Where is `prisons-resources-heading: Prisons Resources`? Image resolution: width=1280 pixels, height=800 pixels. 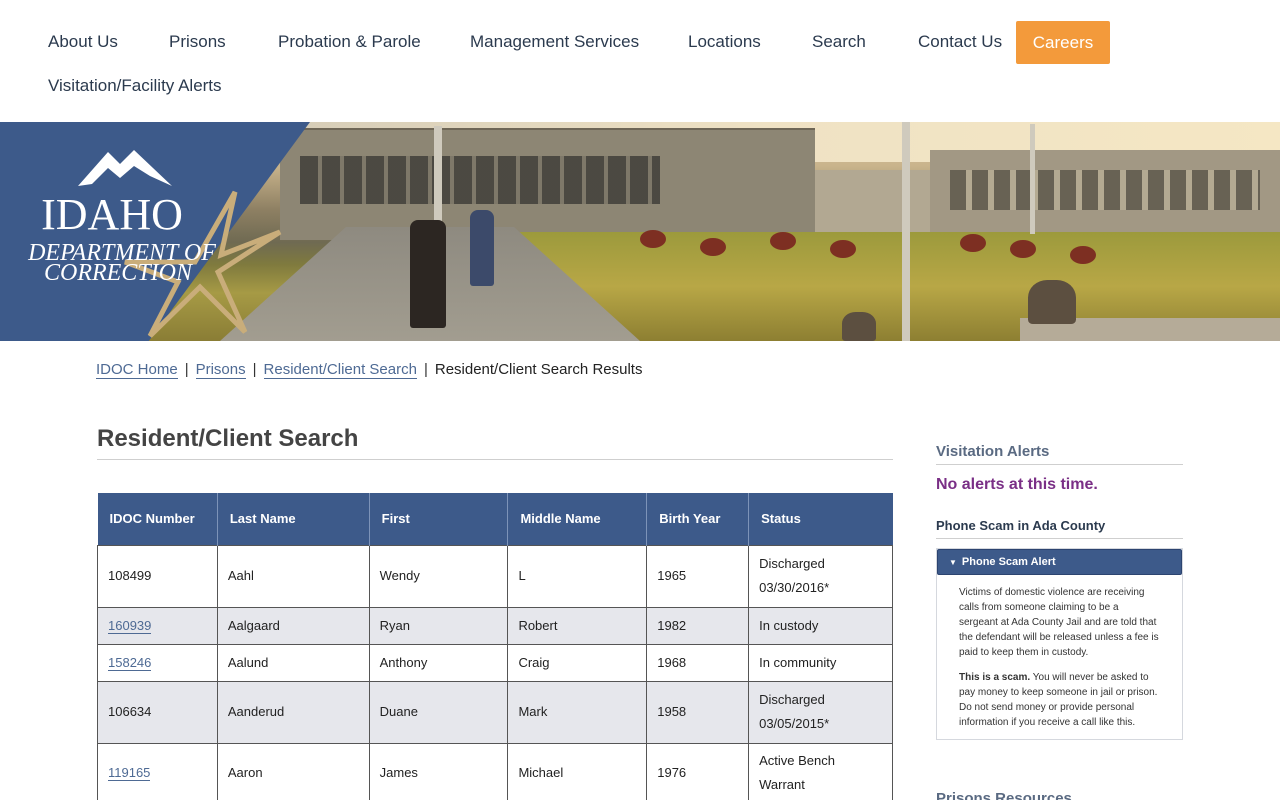
prisons-resources-heading: Prisons Resources is located at coordinates (1004, 795).